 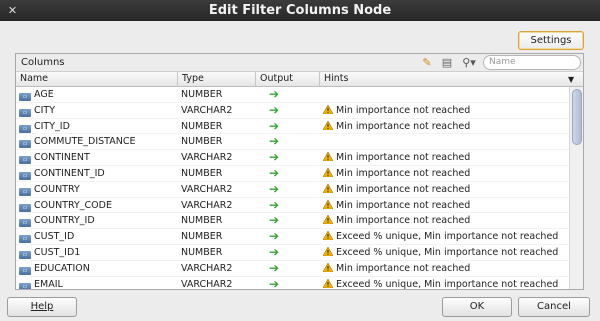 I want to click on column-name: CUST_ID, so click(x=54, y=237).